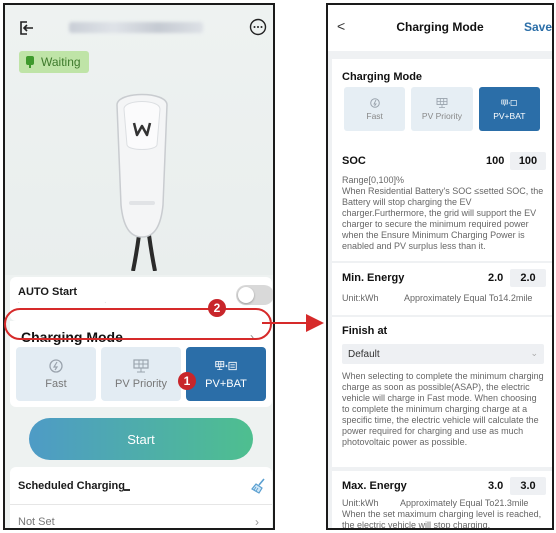 This screenshot has width=556, height=533. Describe the element at coordinates (464, 503) in the screenshot. I see `max-energy-approx: Approximately Equal To21.3mile` at that location.